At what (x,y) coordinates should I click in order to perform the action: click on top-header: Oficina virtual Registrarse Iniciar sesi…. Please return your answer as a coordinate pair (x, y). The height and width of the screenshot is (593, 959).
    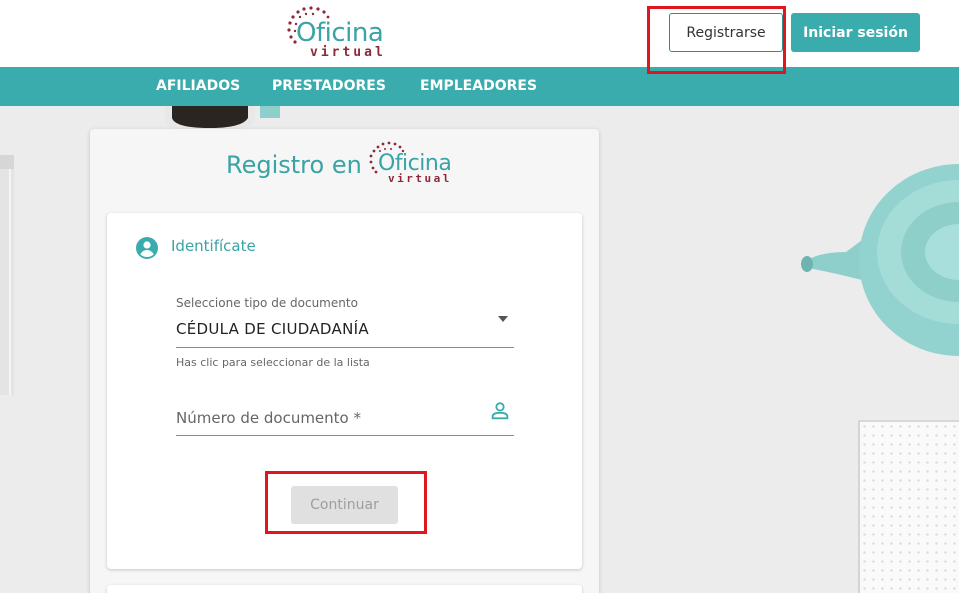
    Looking at the image, I should click on (479, 33).